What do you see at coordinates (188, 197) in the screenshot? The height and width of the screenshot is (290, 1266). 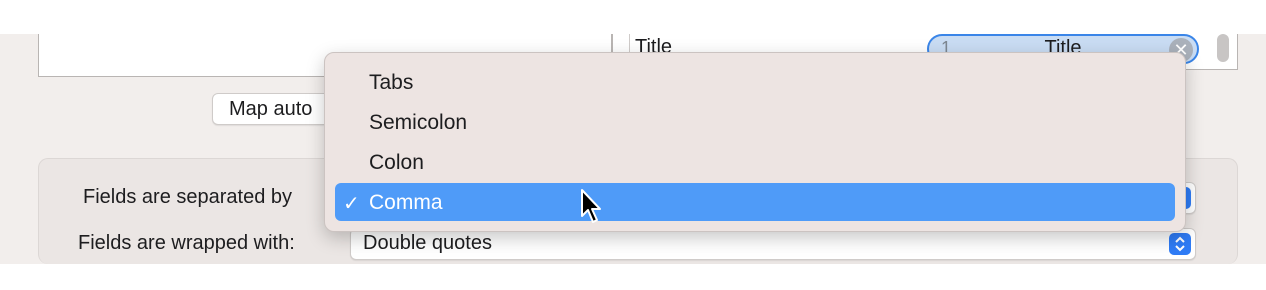 I see `separator-label: Fields are separated by` at bounding box center [188, 197].